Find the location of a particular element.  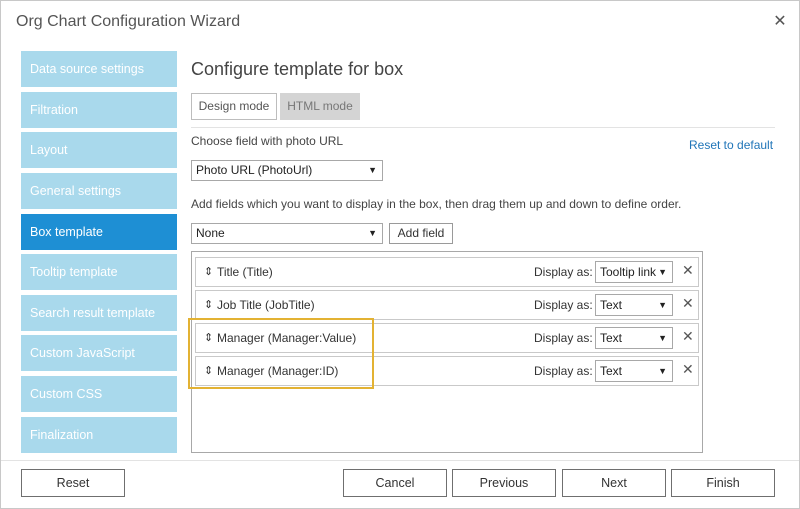

sidebar-item-finalization: Finalization is located at coordinates (99, 435).